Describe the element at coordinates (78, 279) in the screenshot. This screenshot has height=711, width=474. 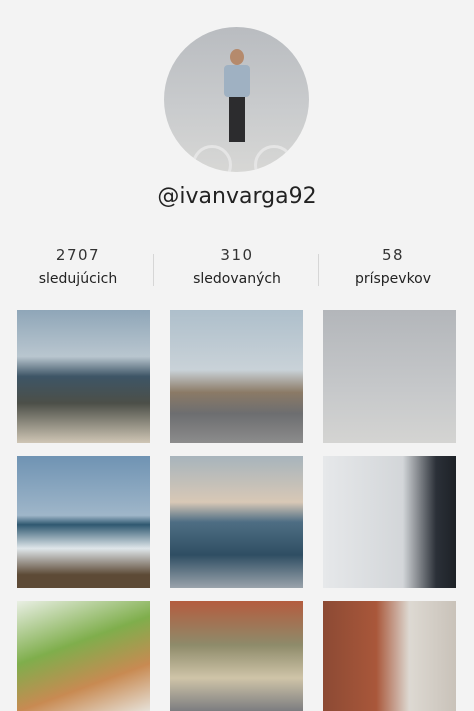
I see `stat-label: sledujúcich` at that location.